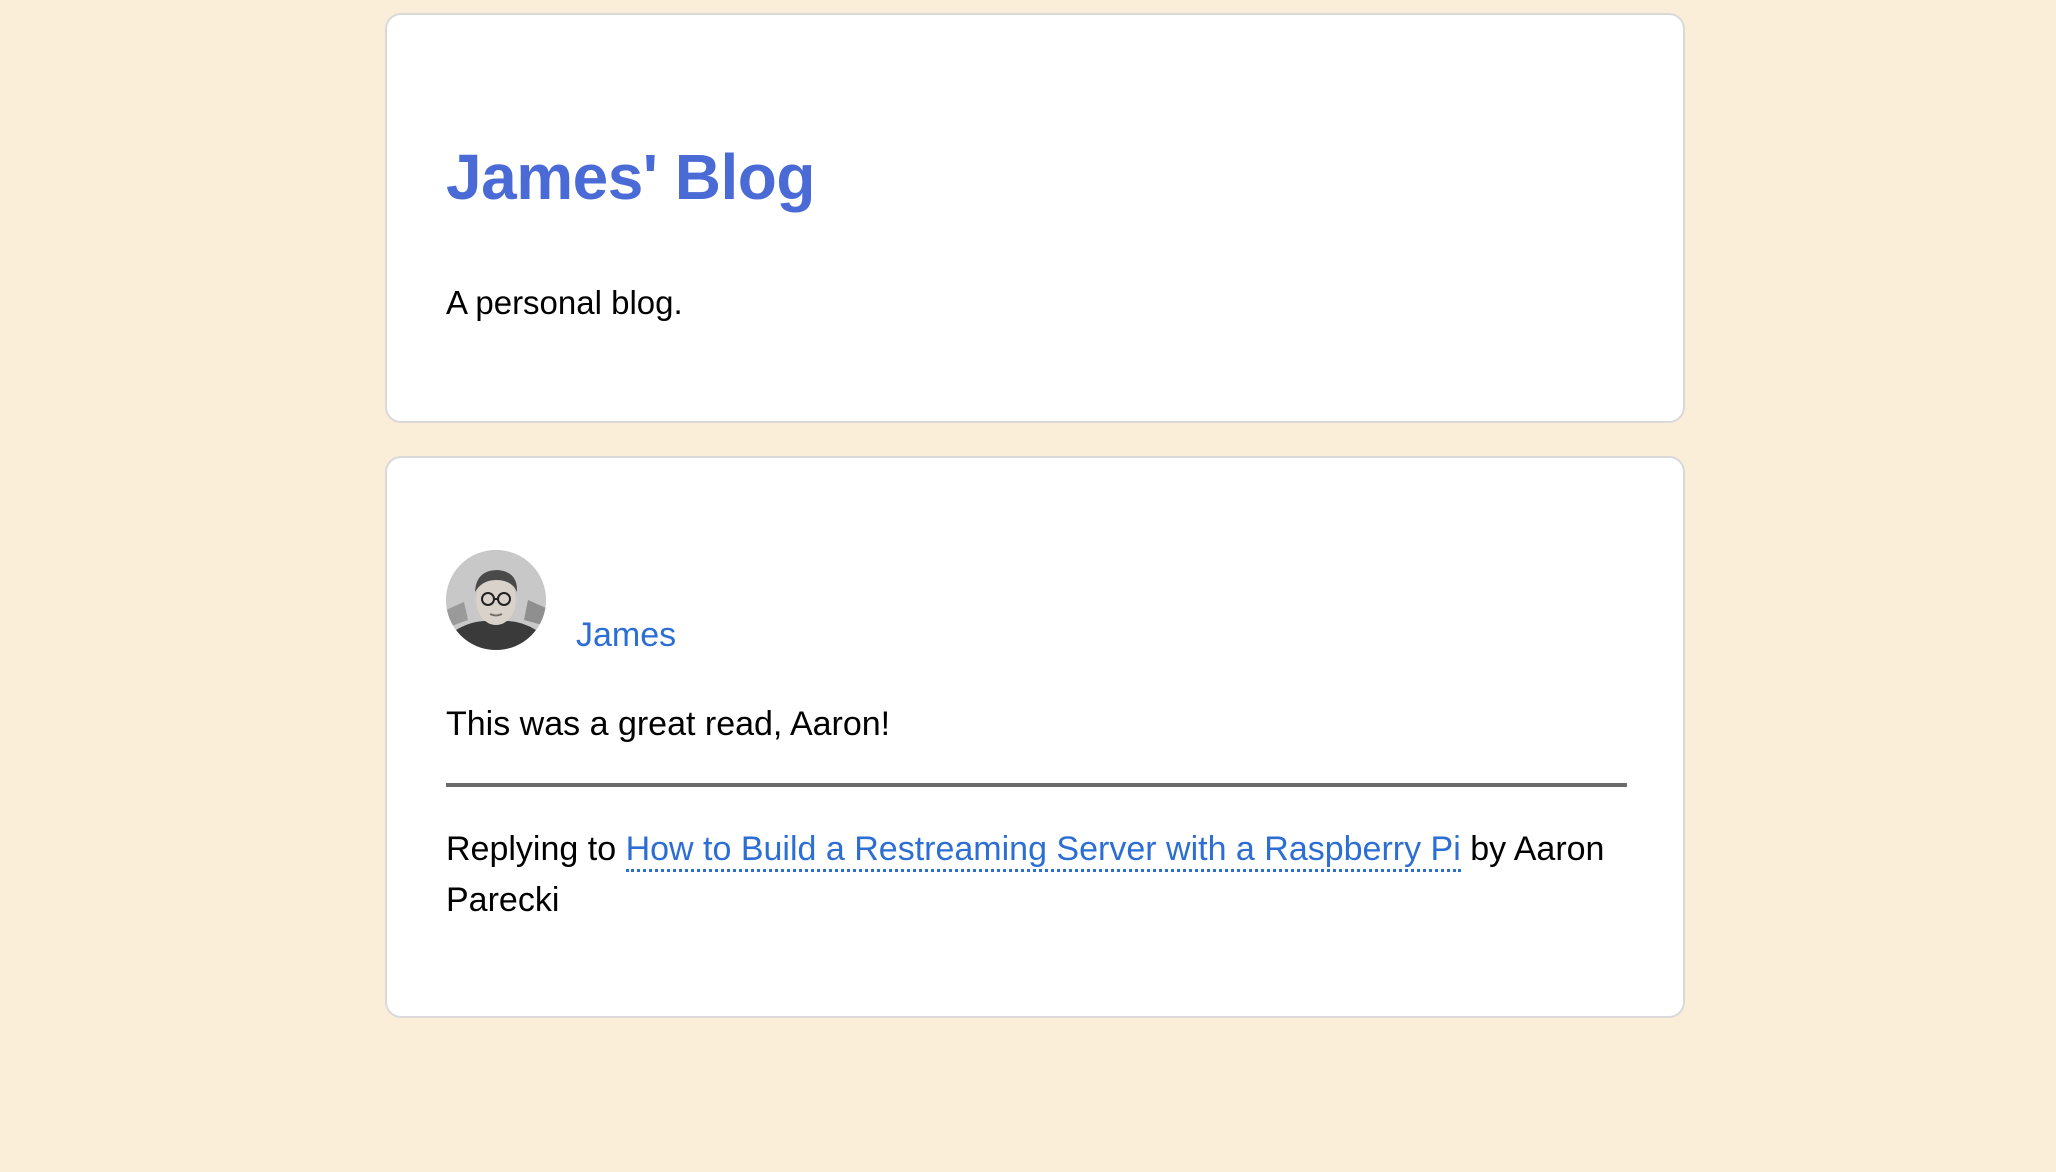 The width and height of the screenshot is (2056, 1172). I want to click on post-content: This was a great read, Aaron!, so click(668, 724).